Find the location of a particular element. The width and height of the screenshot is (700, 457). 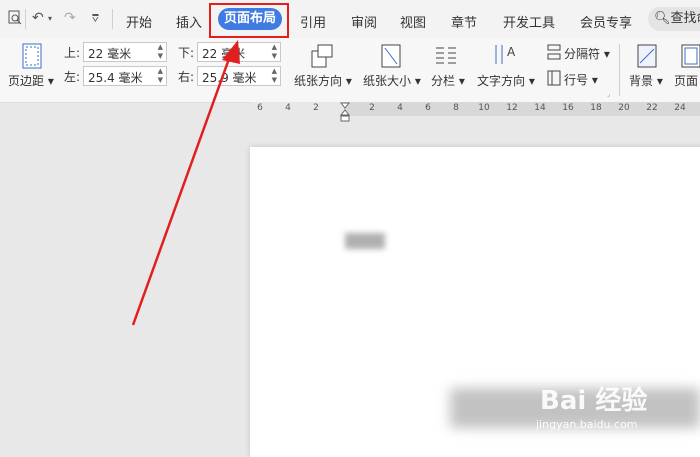

annotation-arrow is located at coordinates (185, 183).